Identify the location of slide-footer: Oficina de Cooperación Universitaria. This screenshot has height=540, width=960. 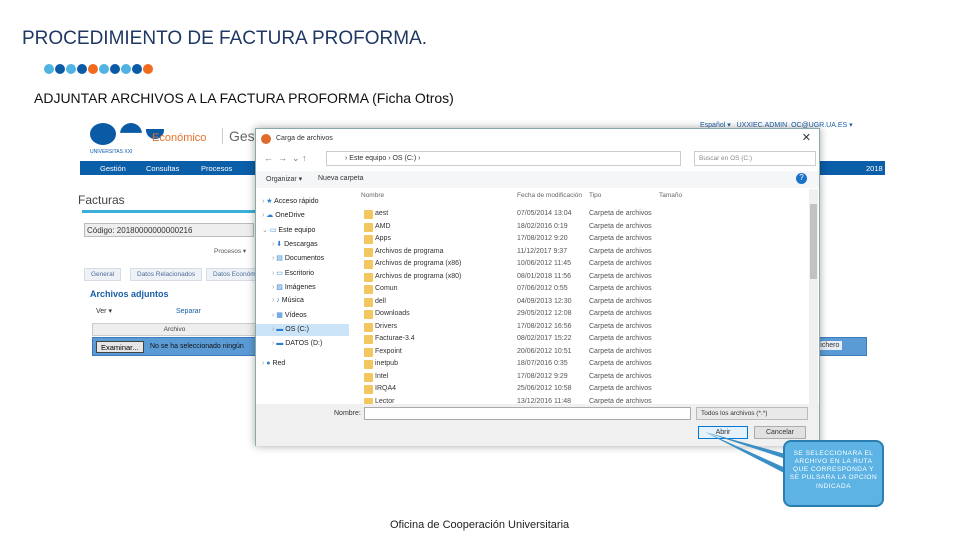
(480, 525).